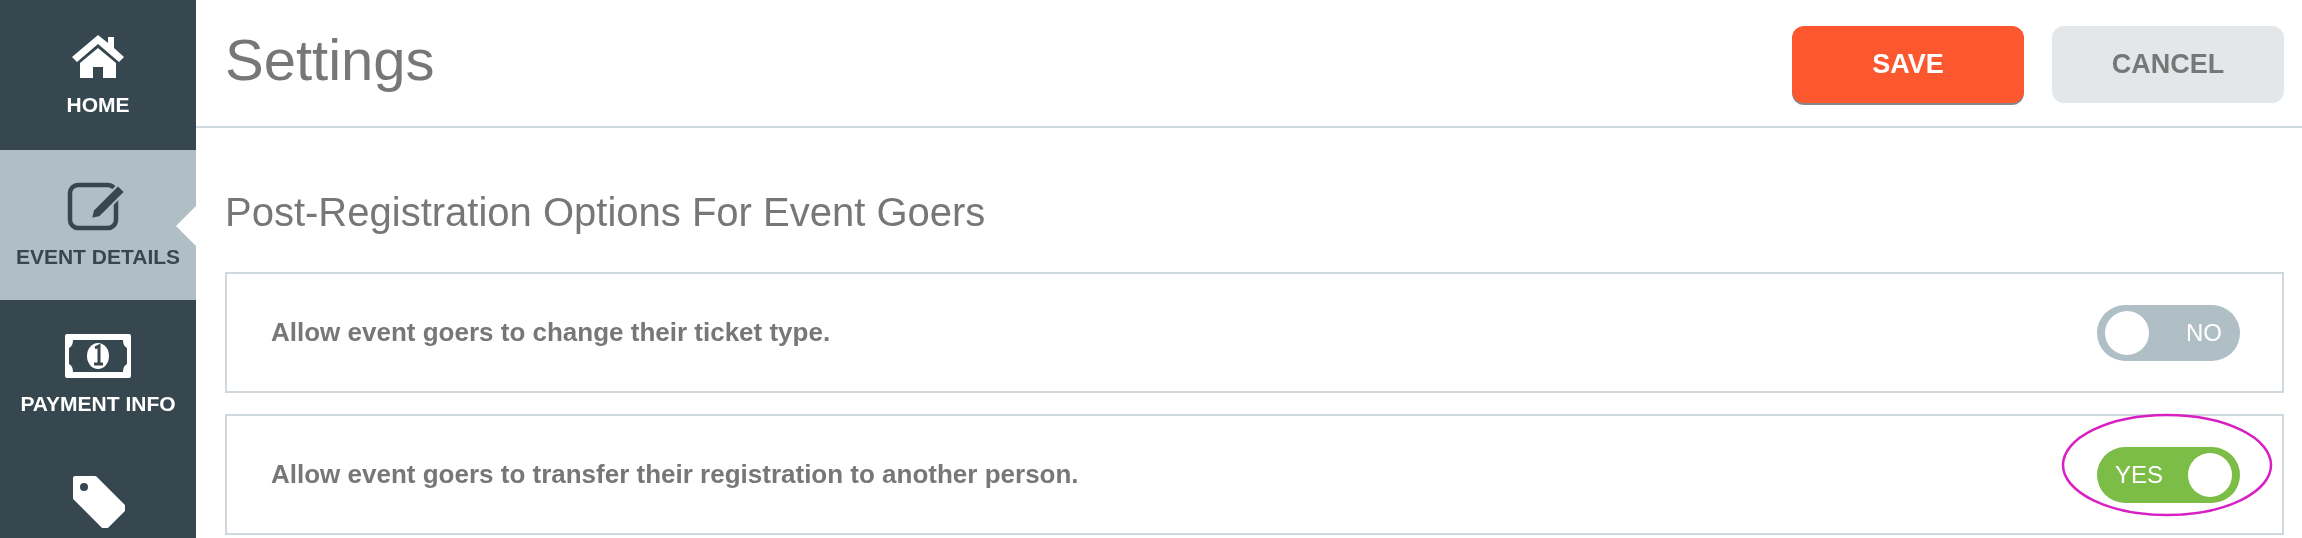  I want to click on home-icon, so click(98, 56).